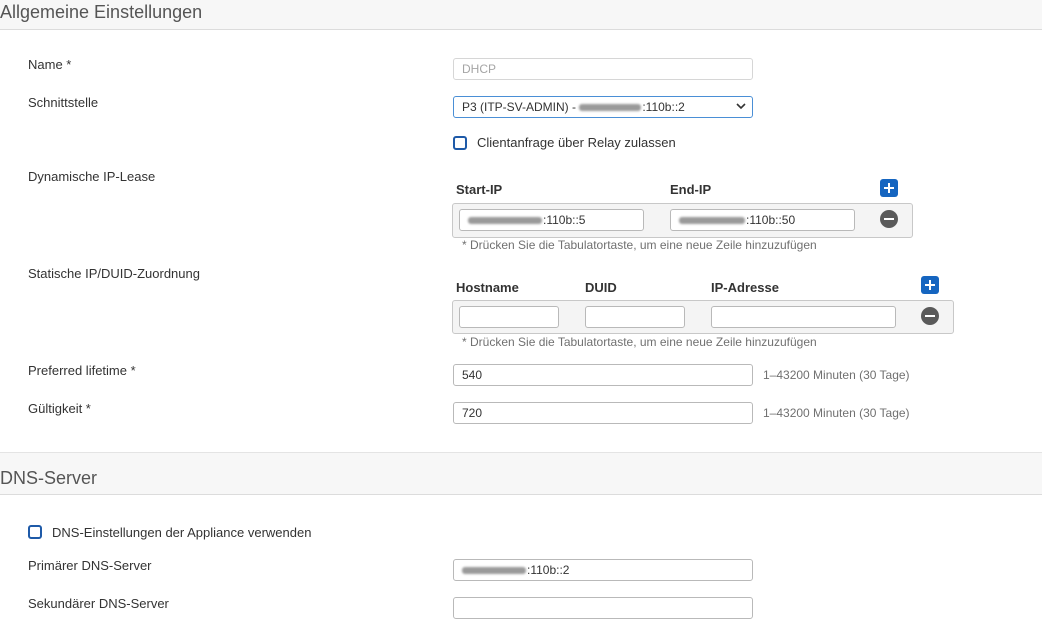  I want to click on name-input, so click(603, 69).